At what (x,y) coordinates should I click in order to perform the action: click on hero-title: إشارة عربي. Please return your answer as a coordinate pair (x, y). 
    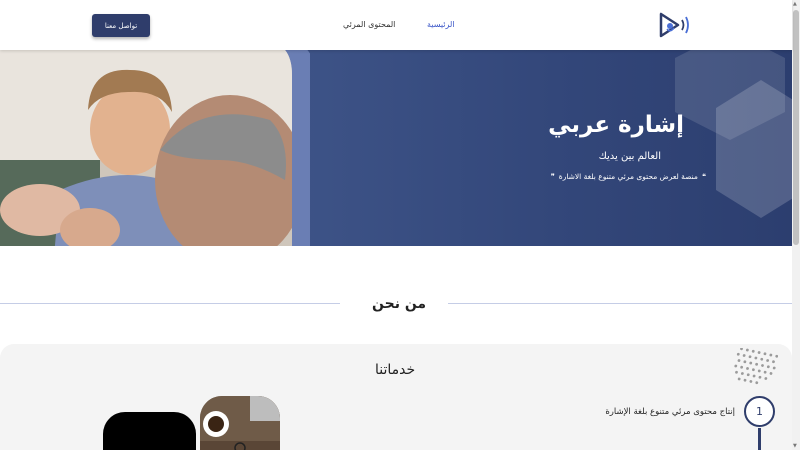
    Looking at the image, I should click on (616, 125).